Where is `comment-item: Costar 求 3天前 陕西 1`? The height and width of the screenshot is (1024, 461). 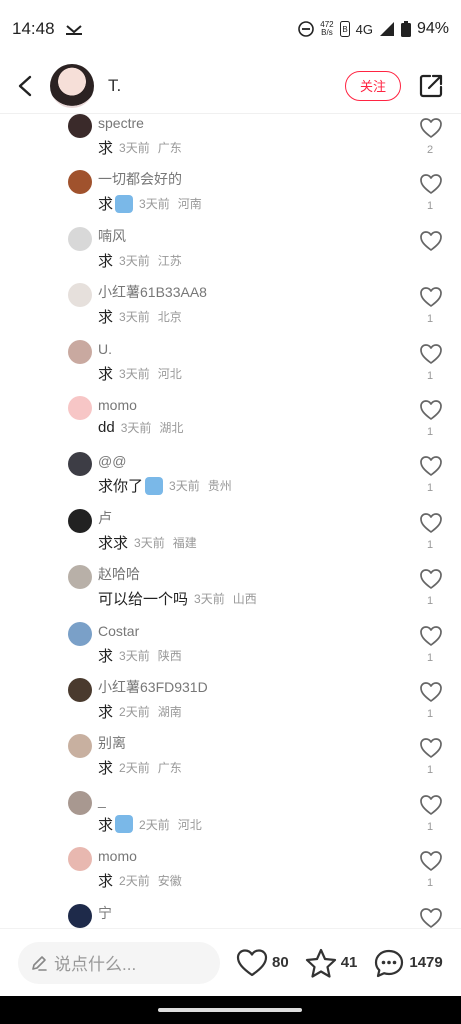 comment-item: Costar 求 3天前 陕西 1 is located at coordinates (230, 649).